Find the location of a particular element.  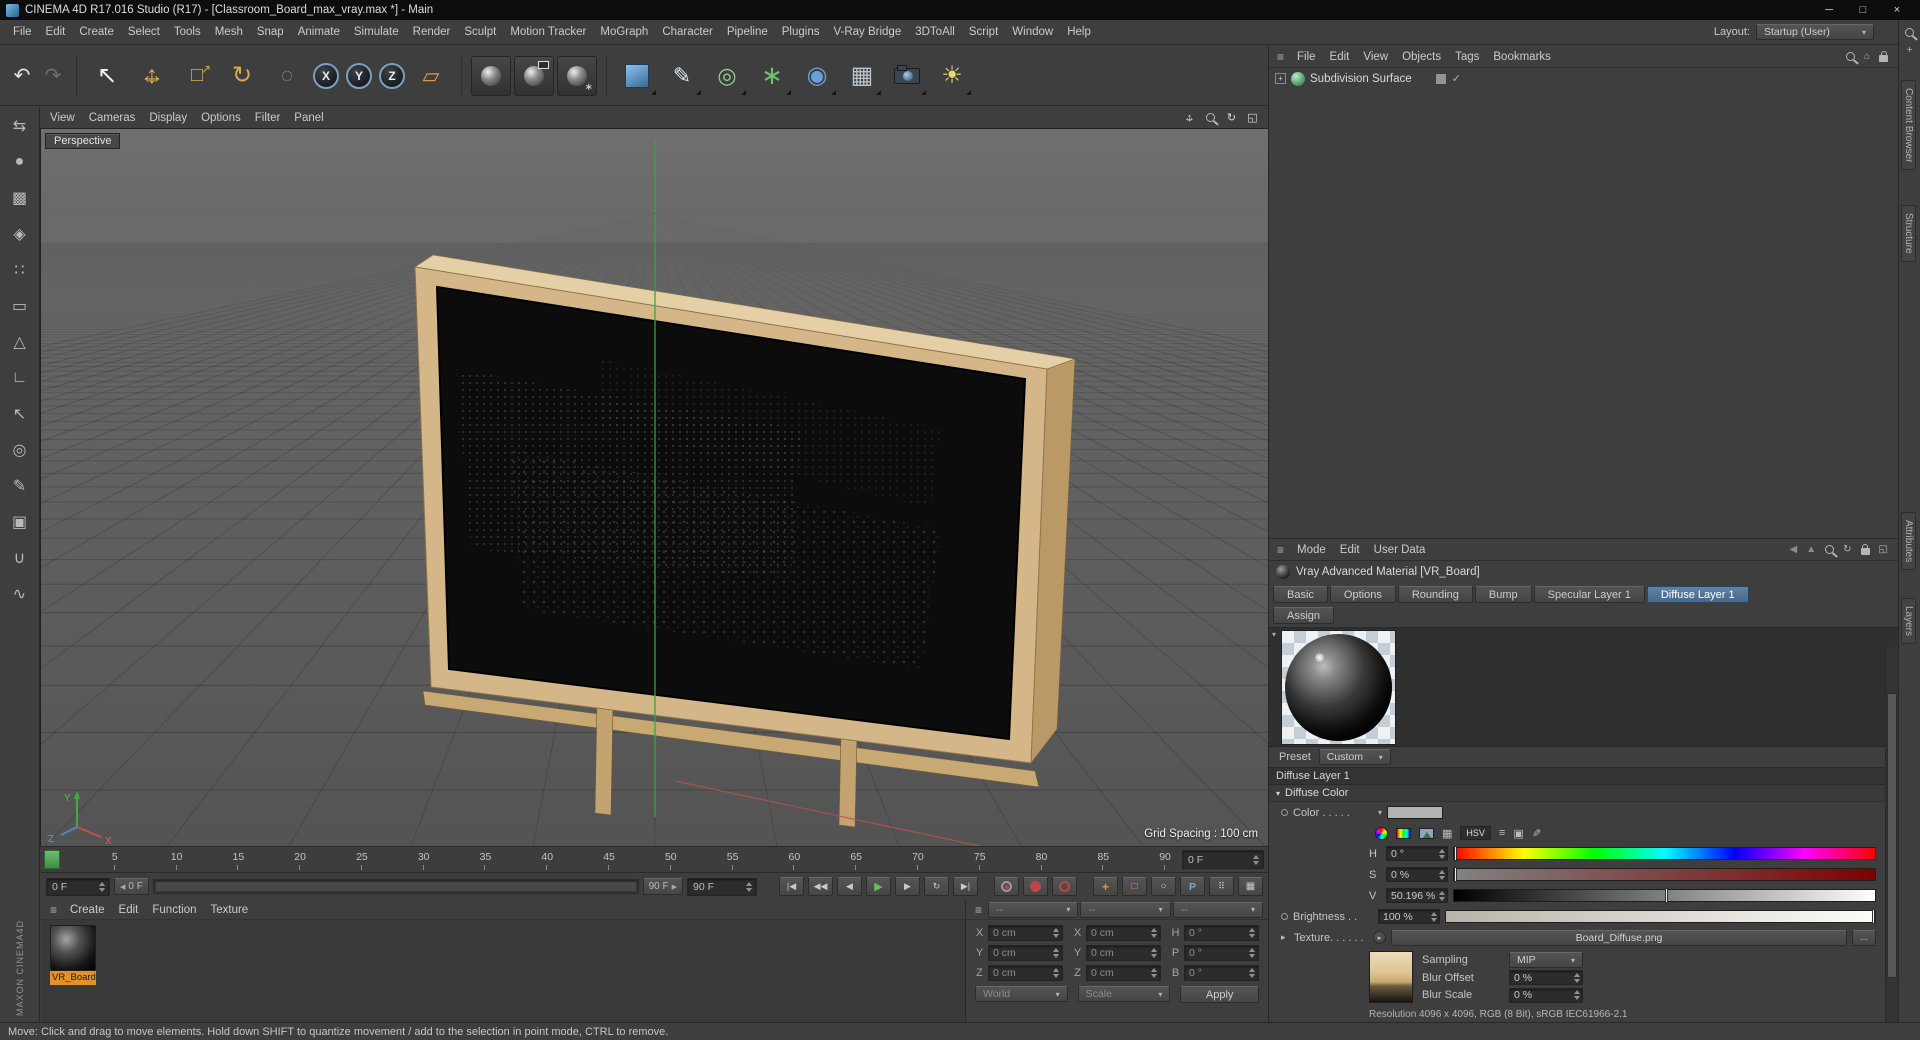

left-tool-icon: ∷ is located at coordinates (20, 270).